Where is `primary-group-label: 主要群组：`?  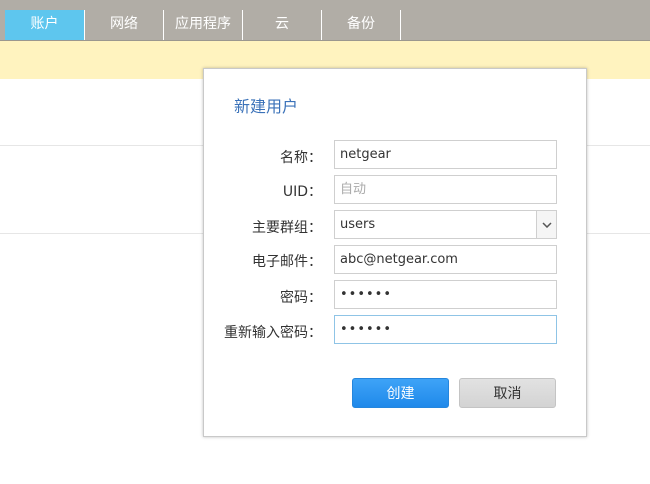
primary-group-label: 主要群组： is located at coordinates (287, 228).